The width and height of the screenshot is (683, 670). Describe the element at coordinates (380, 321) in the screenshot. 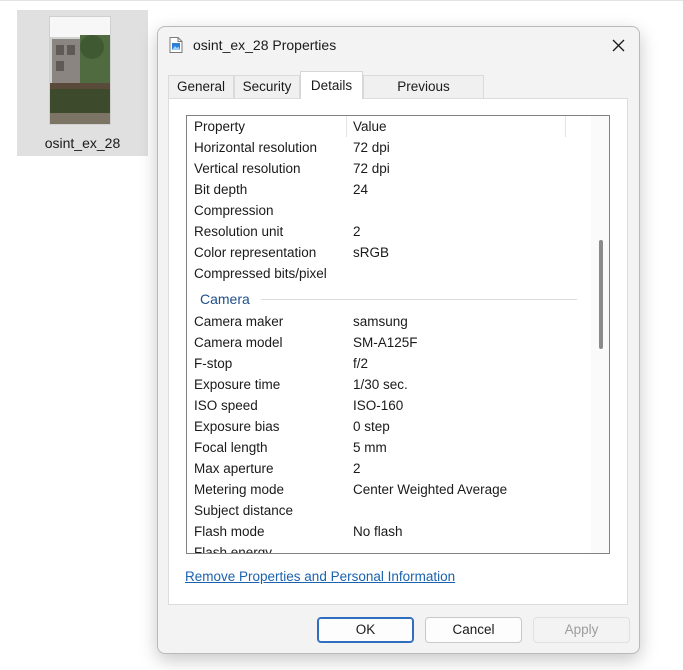

I see `property-value: samsung` at that location.